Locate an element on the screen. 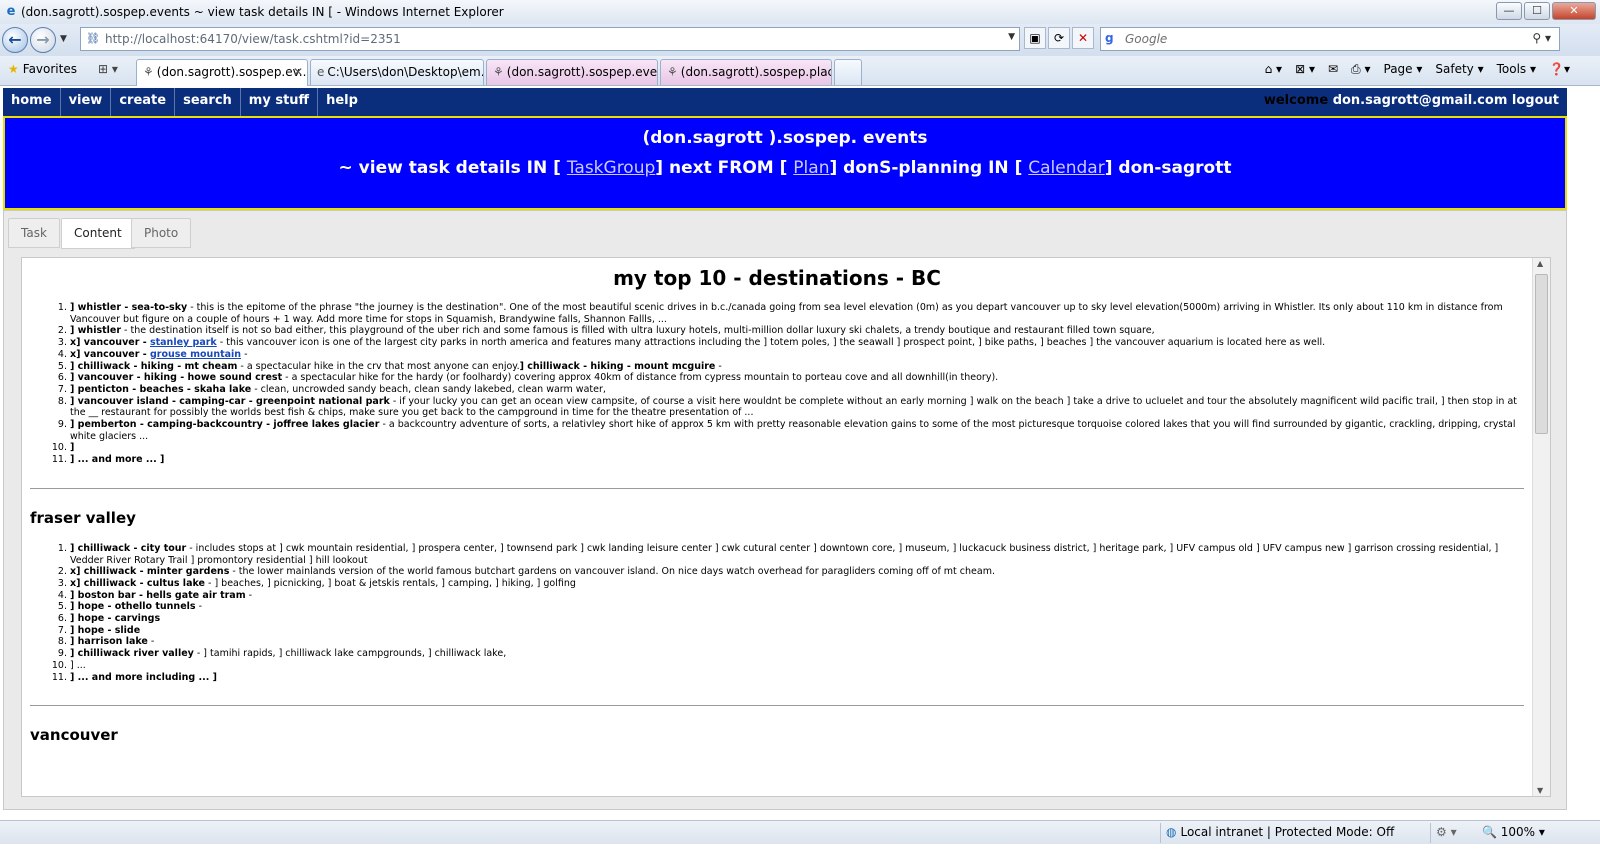  window-controls: — ☐ ✕ is located at coordinates (1546, 11).